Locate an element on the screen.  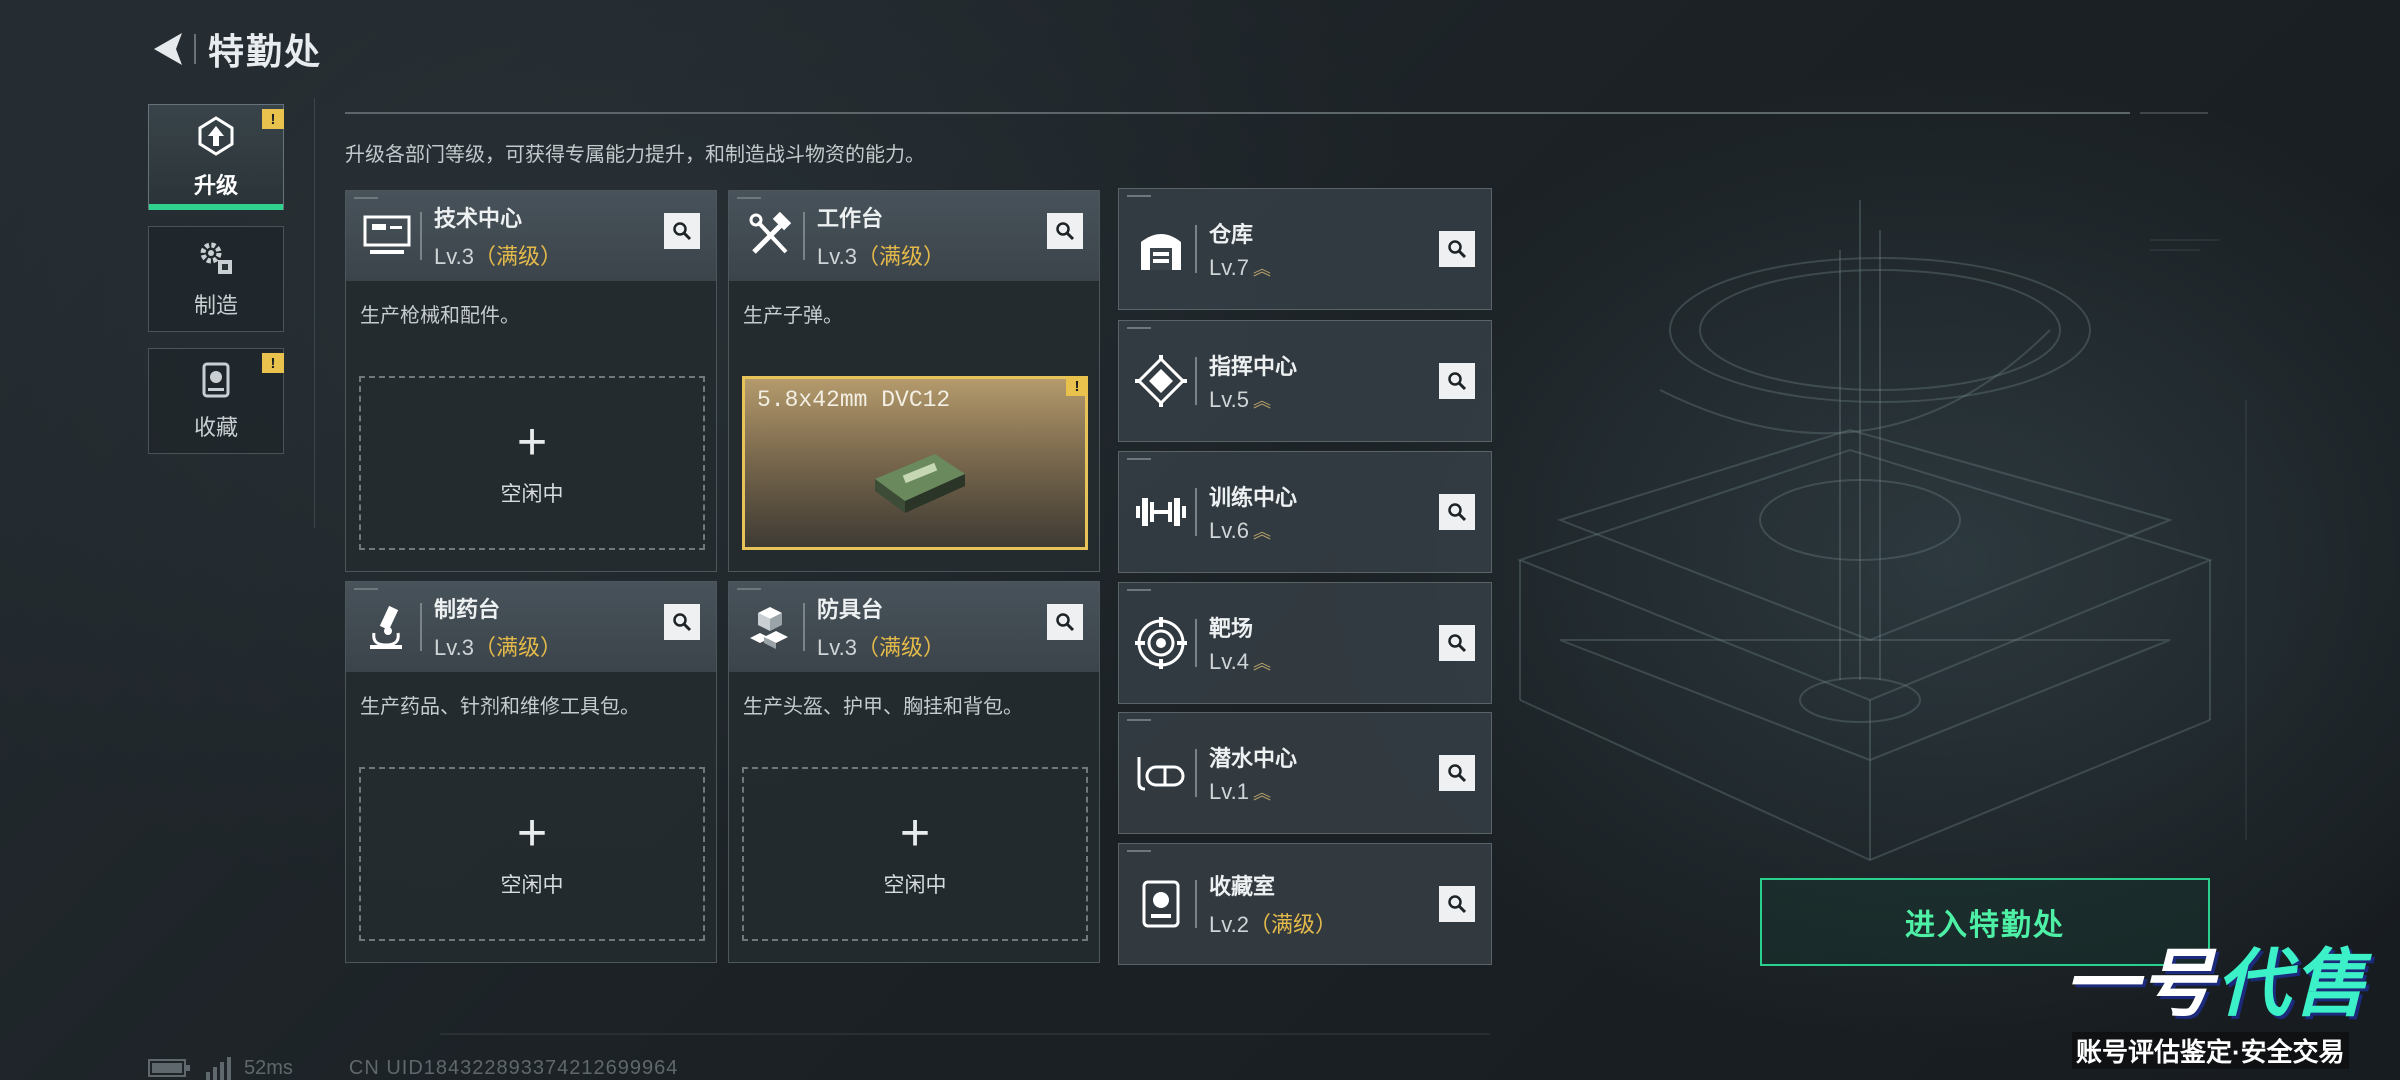
command-icon is located at coordinates (1161, 381).